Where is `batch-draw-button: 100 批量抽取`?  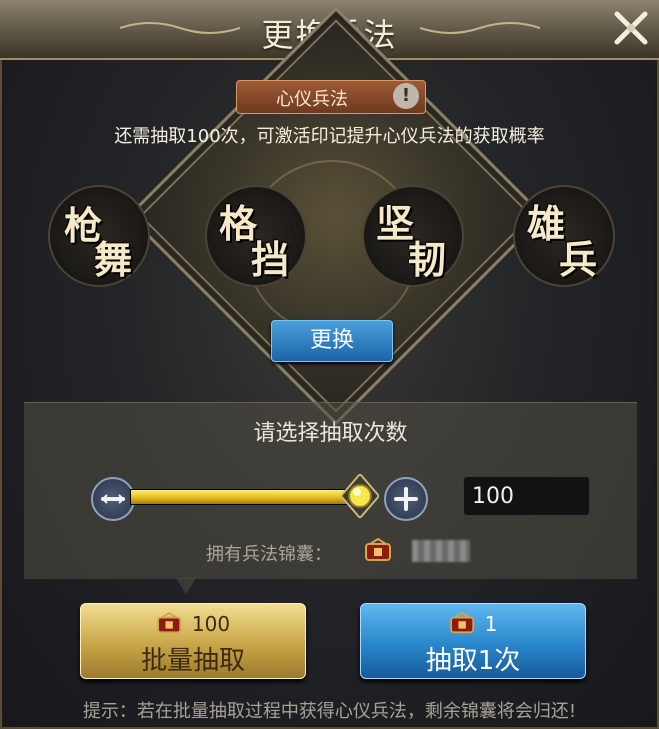
batch-draw-button: 100 批量抽取 is located at coordinates (193, 641).